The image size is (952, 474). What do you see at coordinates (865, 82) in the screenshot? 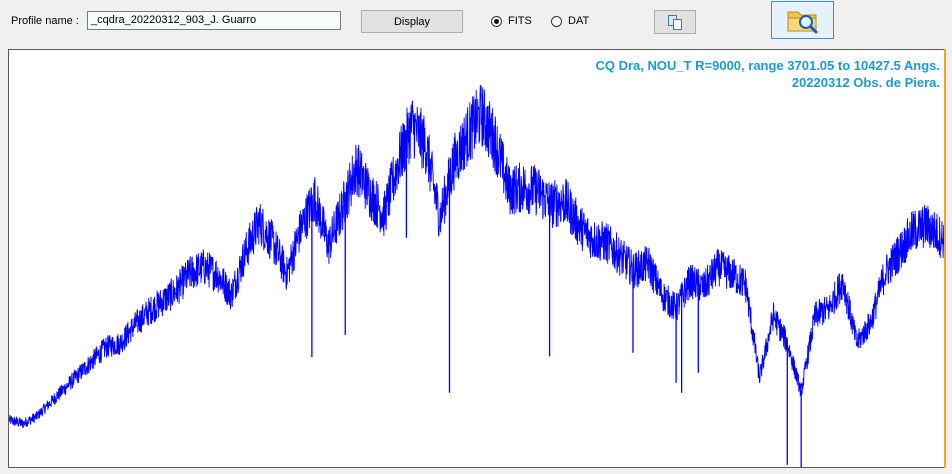
I see `plot-title-line2: 20220312 Obs. de Piera.` at bounding box center [865, 82].